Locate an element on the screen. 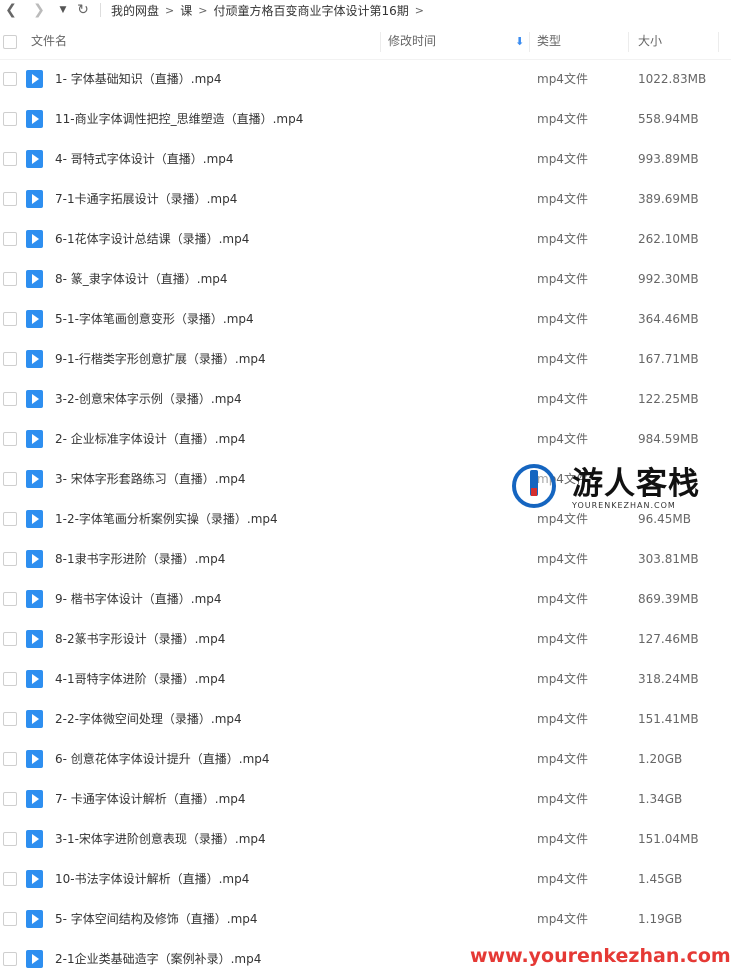 This screenshot has height=979, width=731. file-row: 8- 篆_隶字体设计（直播）.mp4 mp4文件 992.30MB is located at coordinates (365, 279).